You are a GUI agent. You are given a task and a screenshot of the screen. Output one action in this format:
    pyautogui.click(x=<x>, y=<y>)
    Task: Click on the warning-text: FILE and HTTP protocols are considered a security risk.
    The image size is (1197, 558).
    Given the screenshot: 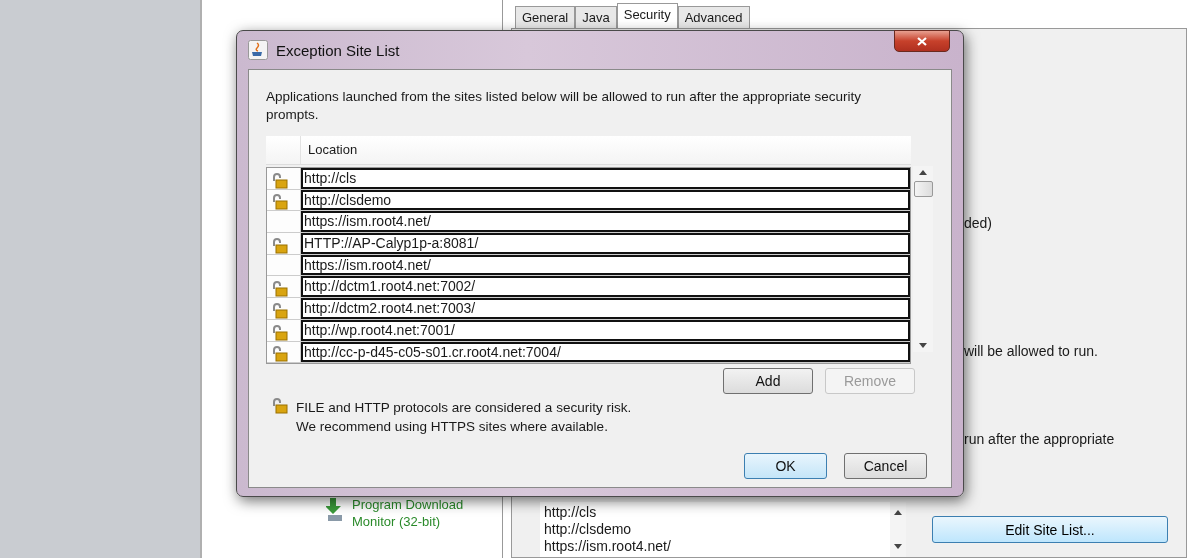 What is the action you would take?
    pyautogui.click(x=464, y=408)
    